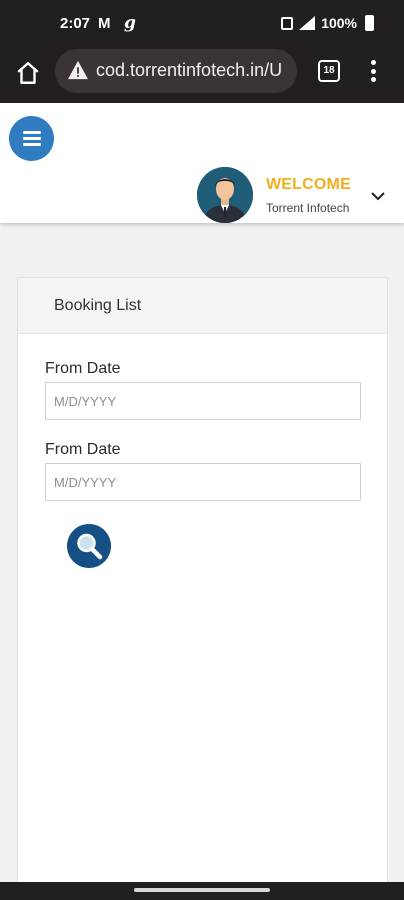  Describe the element at coordinates (75, 23) in the screenshot. I see `status-time: 2:07` at that location.